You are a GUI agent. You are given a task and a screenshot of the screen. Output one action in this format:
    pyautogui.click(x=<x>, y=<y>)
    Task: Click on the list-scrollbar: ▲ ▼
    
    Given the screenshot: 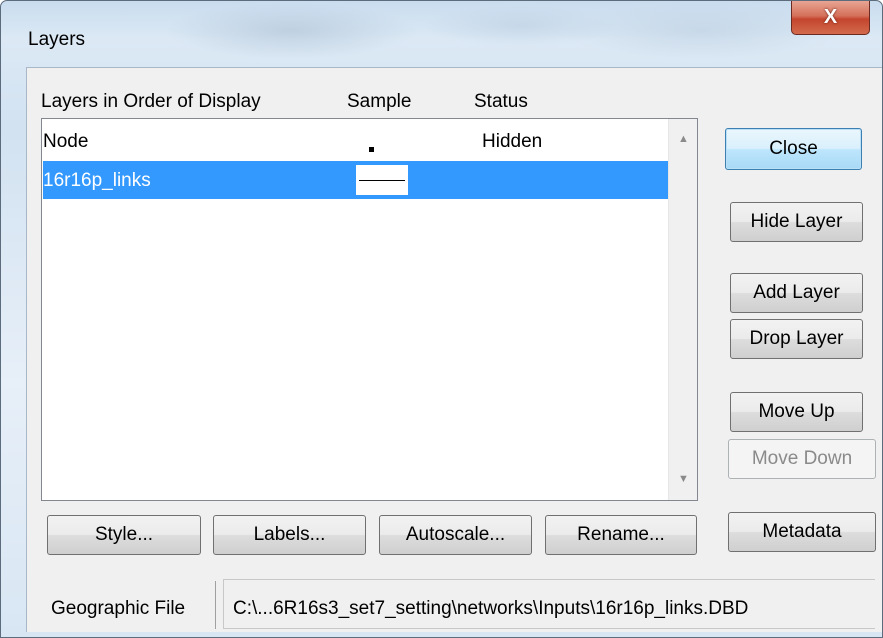 What is the action you would take?
    pyautogui.click(x=682, y=309)
    